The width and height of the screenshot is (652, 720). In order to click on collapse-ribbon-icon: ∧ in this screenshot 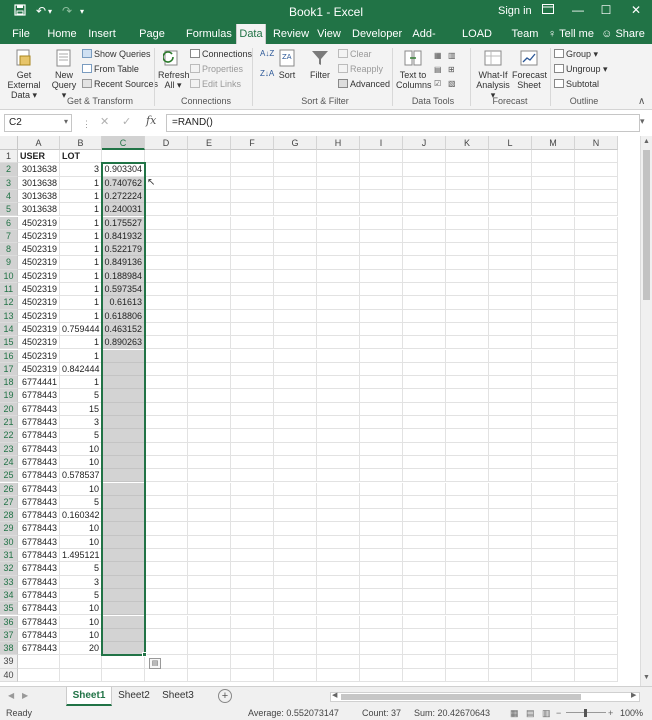, I will do `click(641, 101)`.